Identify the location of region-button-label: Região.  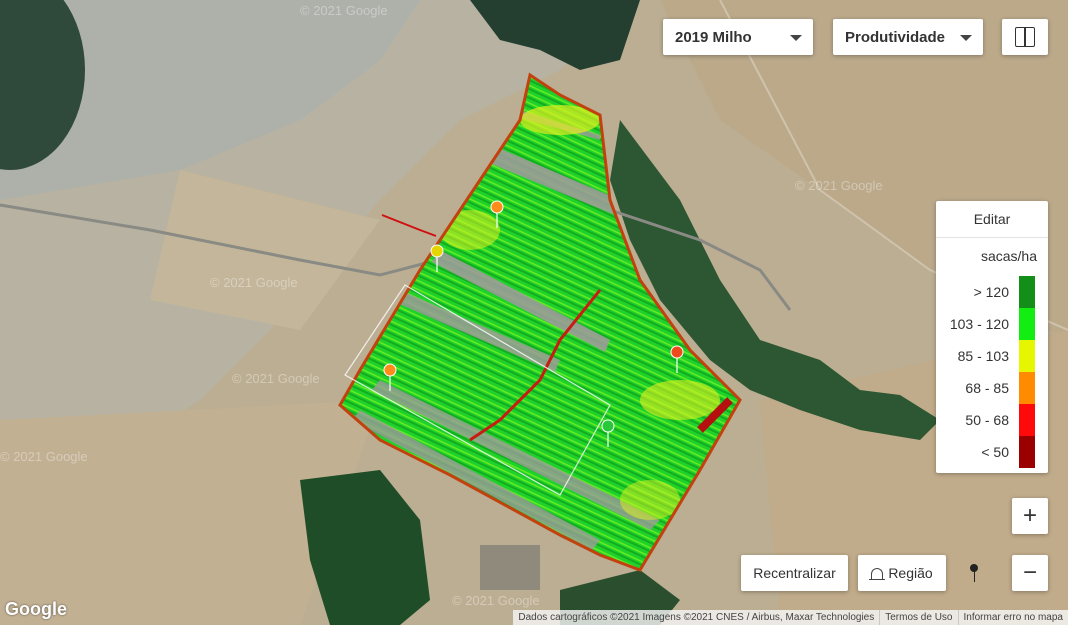
(910, 573).